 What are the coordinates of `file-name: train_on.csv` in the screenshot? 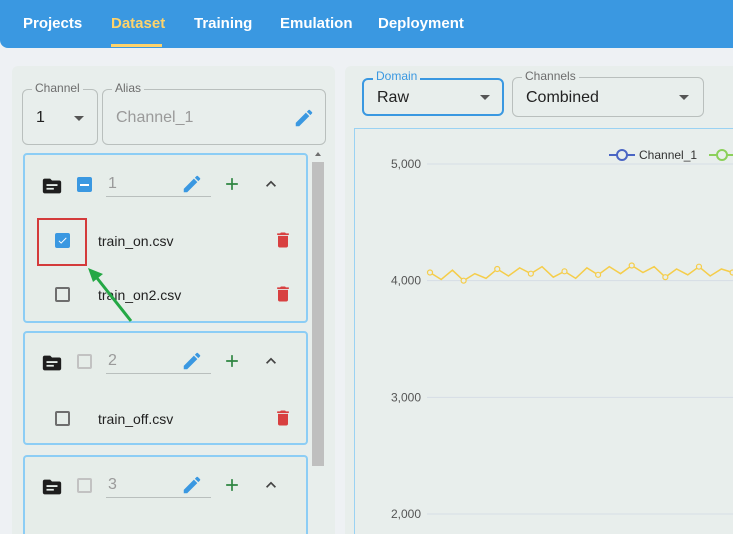 It's located at (136, 241).